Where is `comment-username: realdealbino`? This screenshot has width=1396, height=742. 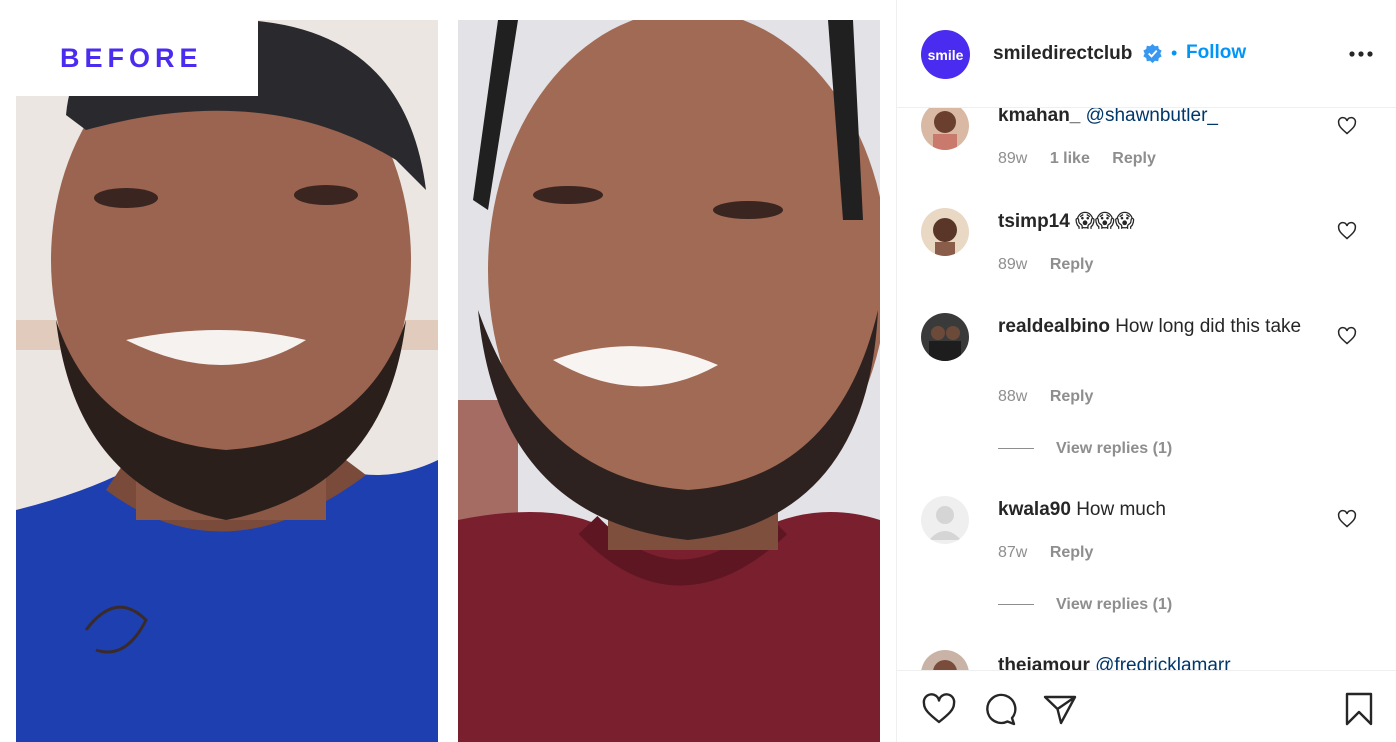 comment-username: realdealbino is located at coordinates (1054, 326).